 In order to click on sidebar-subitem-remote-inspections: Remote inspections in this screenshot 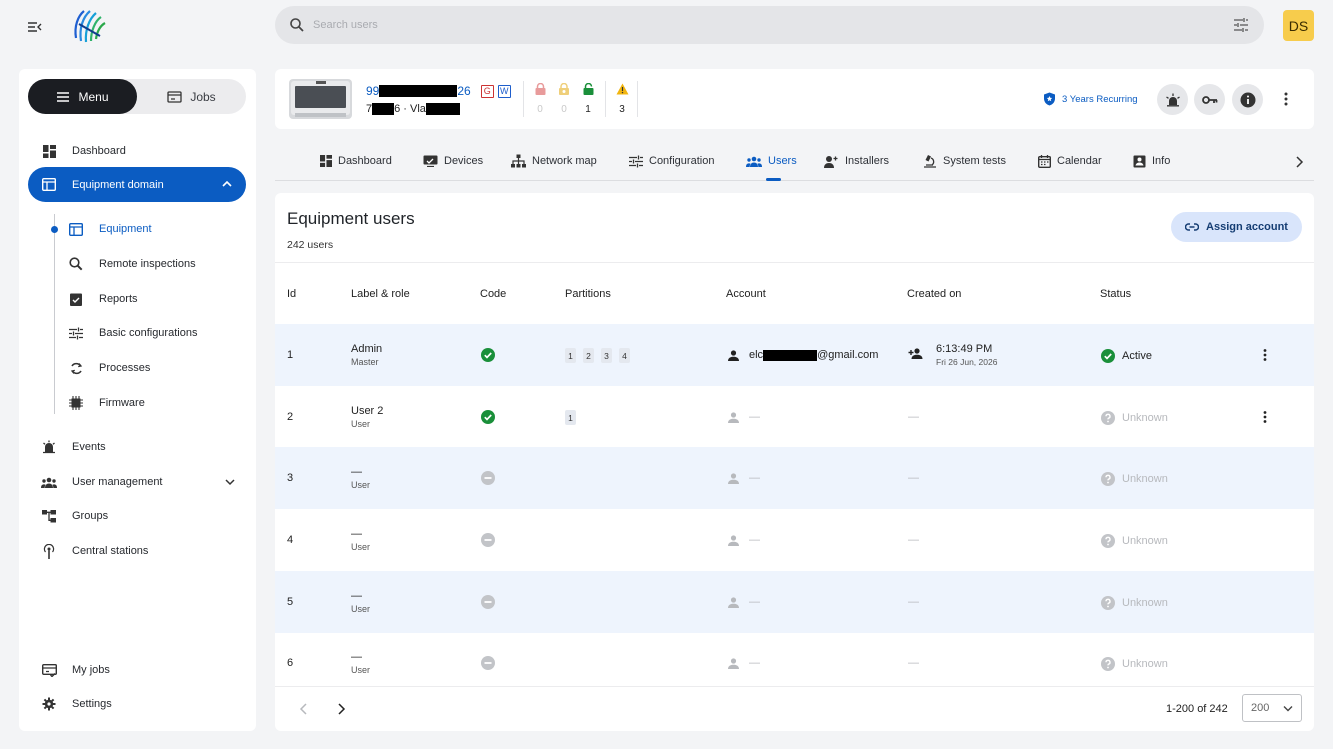, I will do `click(132, 264)`.